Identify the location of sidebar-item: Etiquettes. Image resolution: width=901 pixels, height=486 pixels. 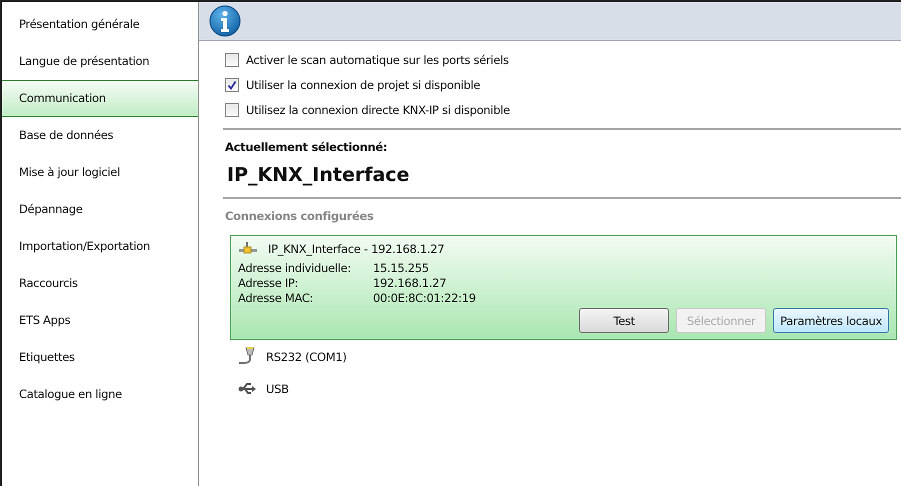
(100, 357).